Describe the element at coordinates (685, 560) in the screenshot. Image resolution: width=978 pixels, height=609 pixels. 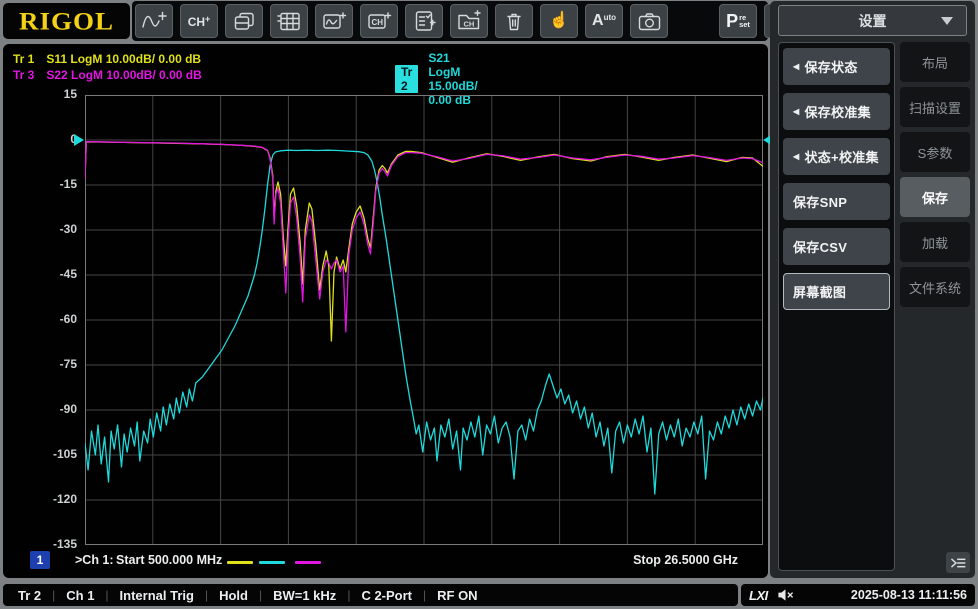
I see `stop-frequency-label: Stop 26.5000 GHz` at that location.